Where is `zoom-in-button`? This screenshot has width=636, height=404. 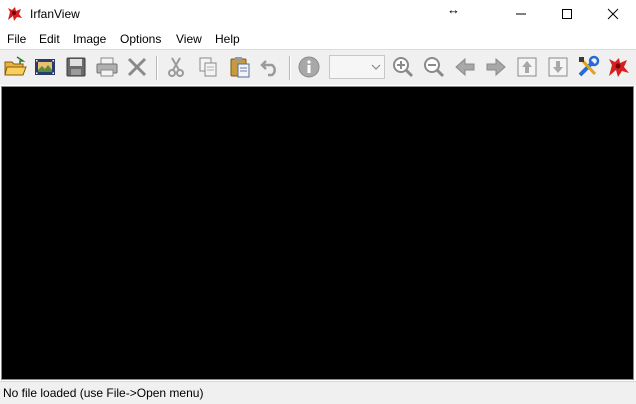 zoom-in-button is located at coordinates (403, 67).